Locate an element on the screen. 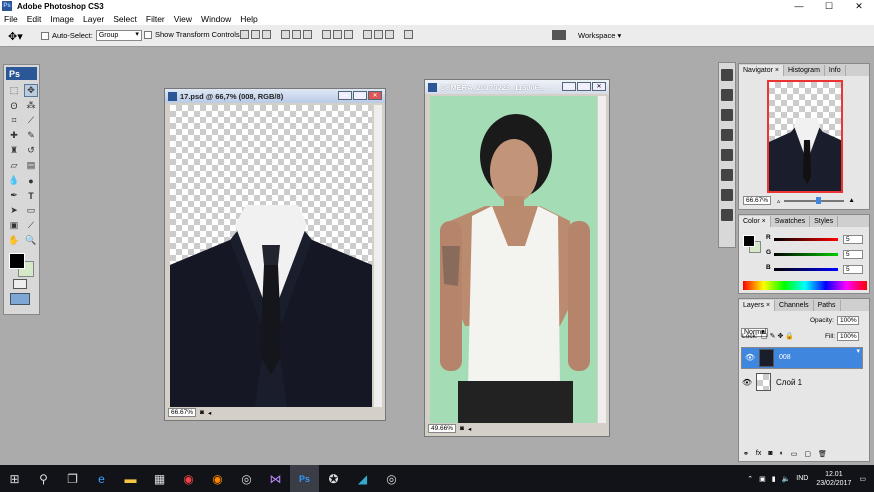 The width and height of the screenshot is (874, 492). maximize-button: ☐ is located at coordinates (829, 6).